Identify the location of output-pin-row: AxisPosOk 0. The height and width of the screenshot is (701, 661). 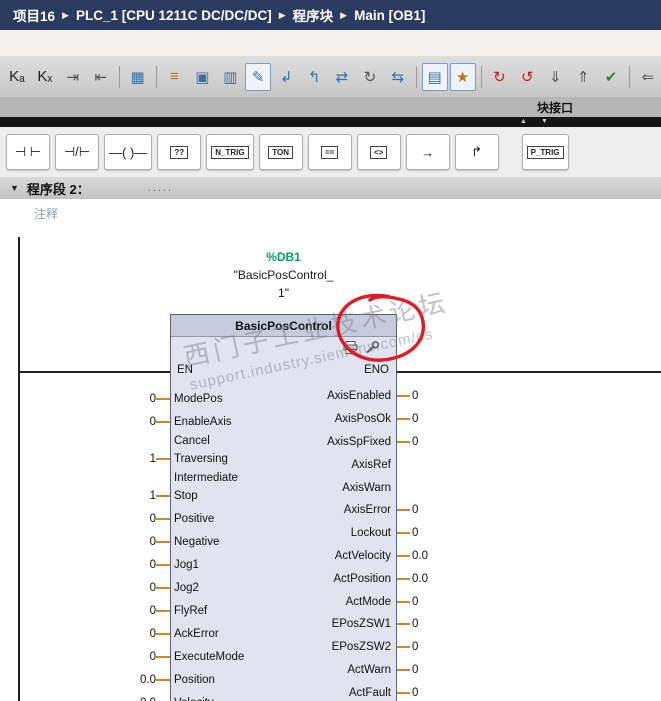
(355, 419).